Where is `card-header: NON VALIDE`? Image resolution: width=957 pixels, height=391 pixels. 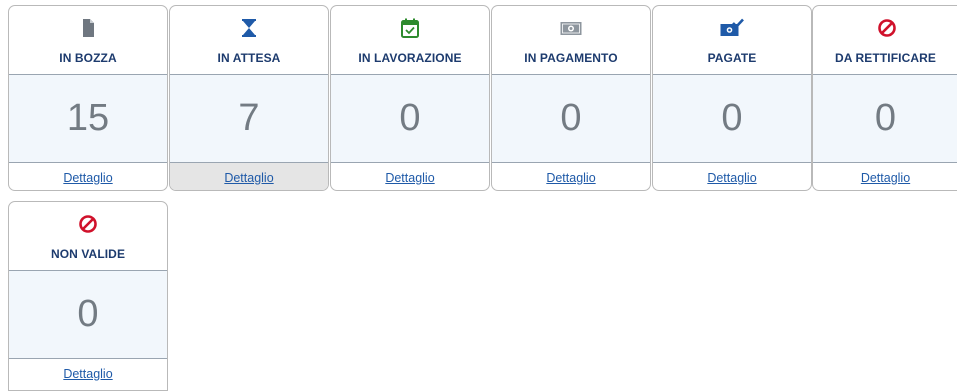
card-header: NON VALIDE is located at coordinates (88, 236).